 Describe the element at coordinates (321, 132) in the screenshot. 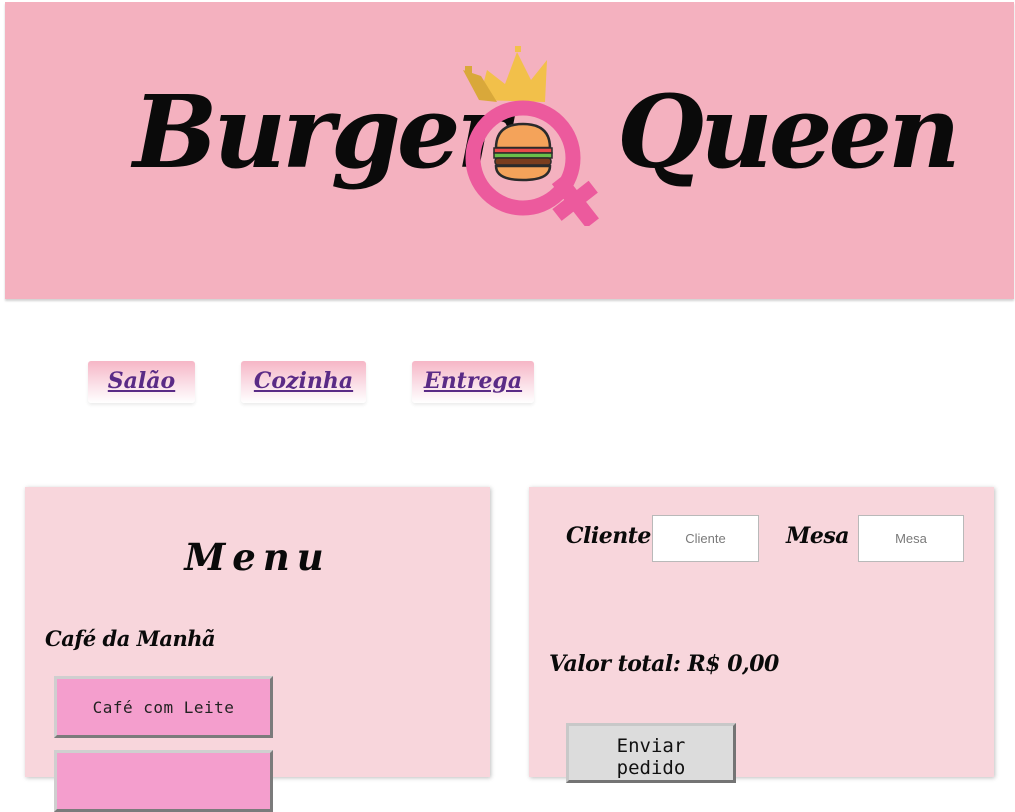

I see `logo-text-burger: Burger` at that location.